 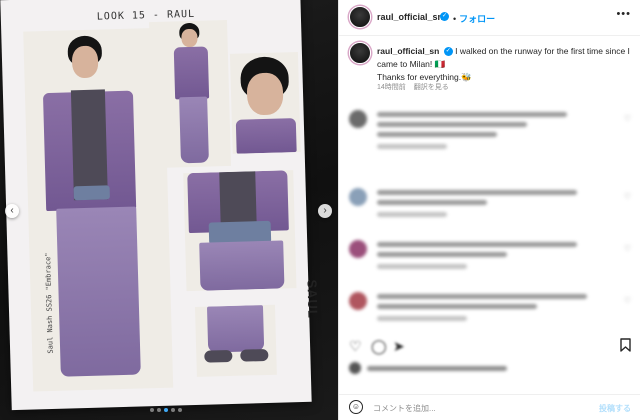 I want to click on chevron-right-icon: ›, so click(x=325, y=210).